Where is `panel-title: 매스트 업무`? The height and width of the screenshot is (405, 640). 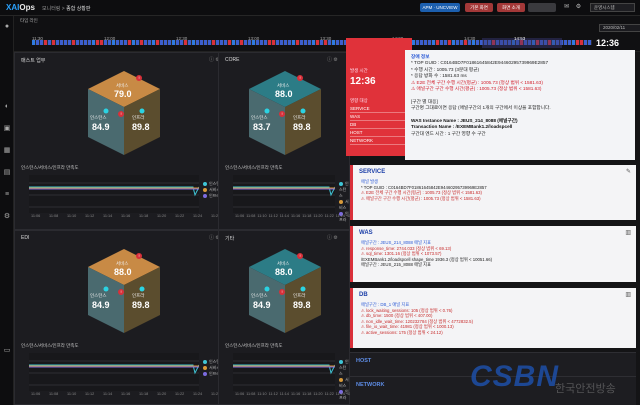 panel-title: 매스트 업무 is located at coordinates (33, 61).